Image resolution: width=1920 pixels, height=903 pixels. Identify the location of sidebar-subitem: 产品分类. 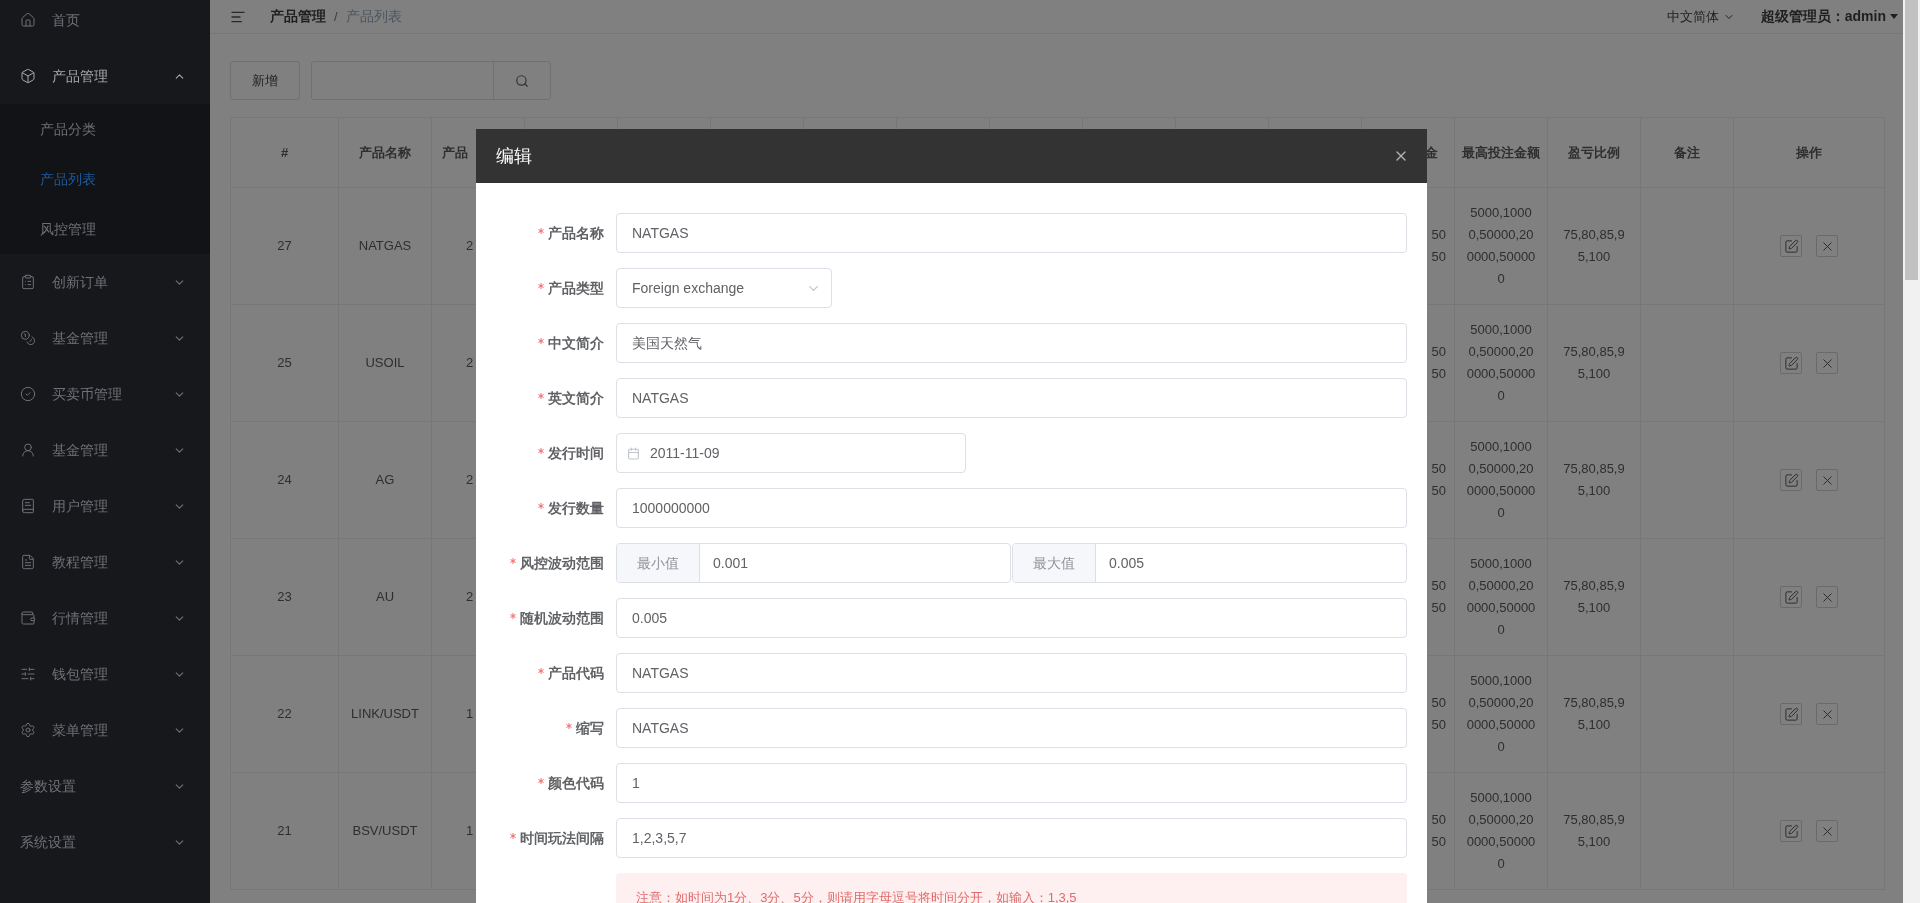
(105, 129).